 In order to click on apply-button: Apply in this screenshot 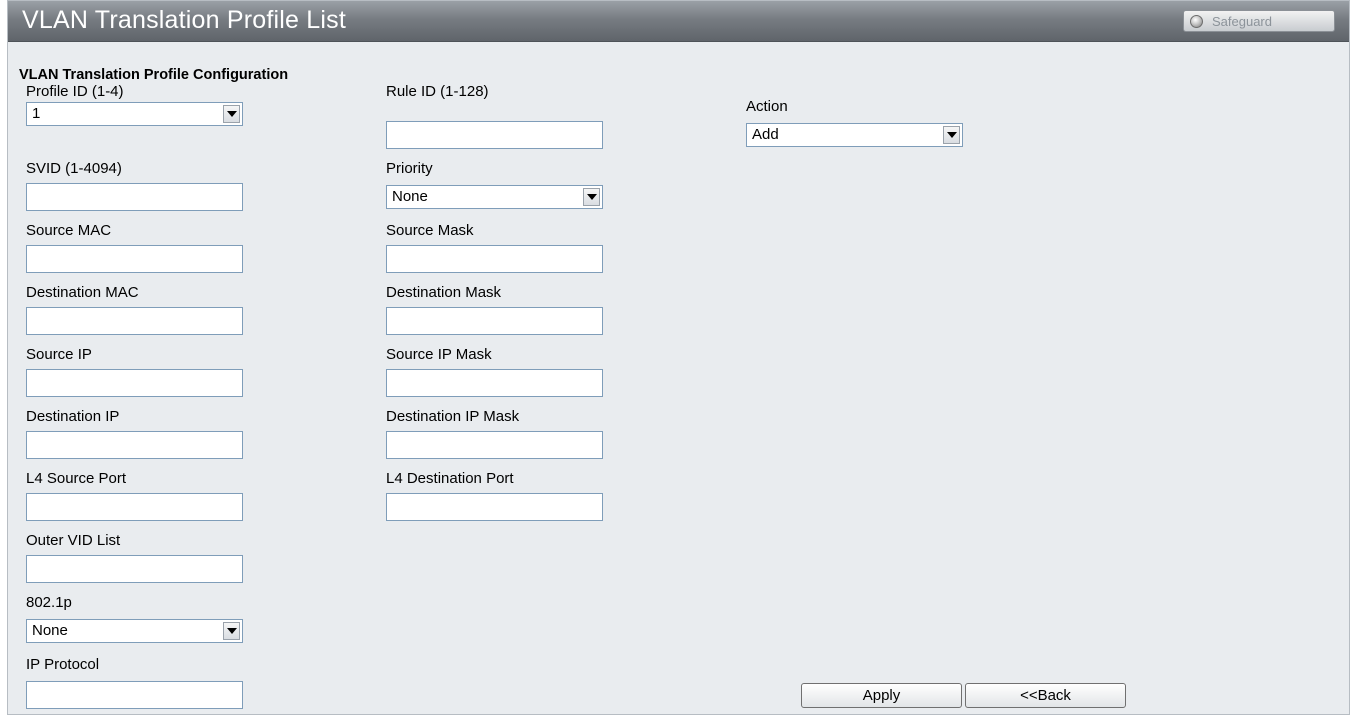, I will do `click(881, 695)`.